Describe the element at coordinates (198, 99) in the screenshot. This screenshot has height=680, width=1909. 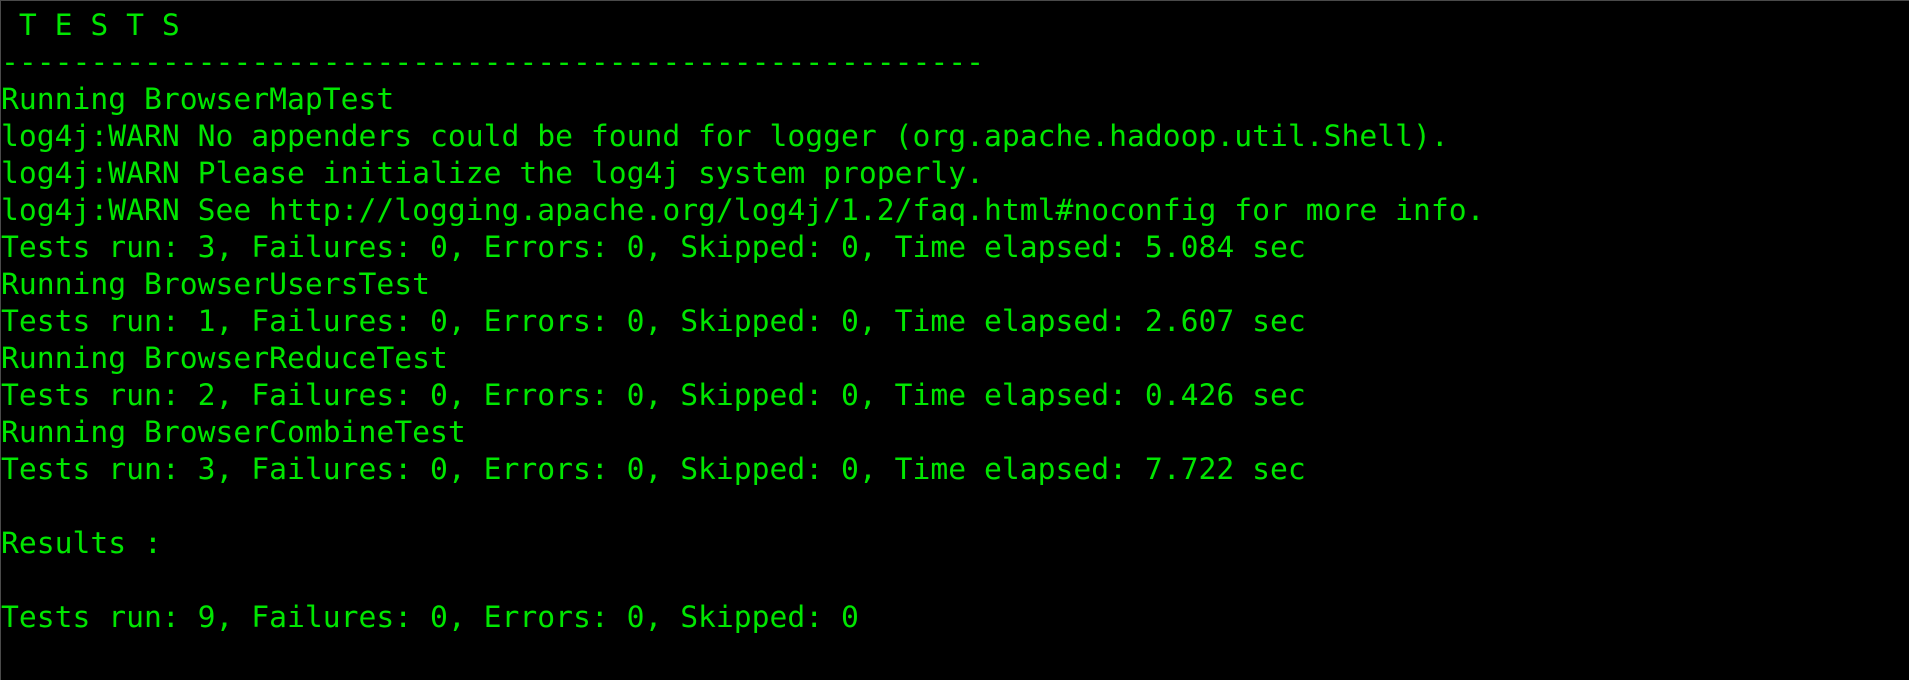
I see `running-line: Running BrowserMapTest` at that location.